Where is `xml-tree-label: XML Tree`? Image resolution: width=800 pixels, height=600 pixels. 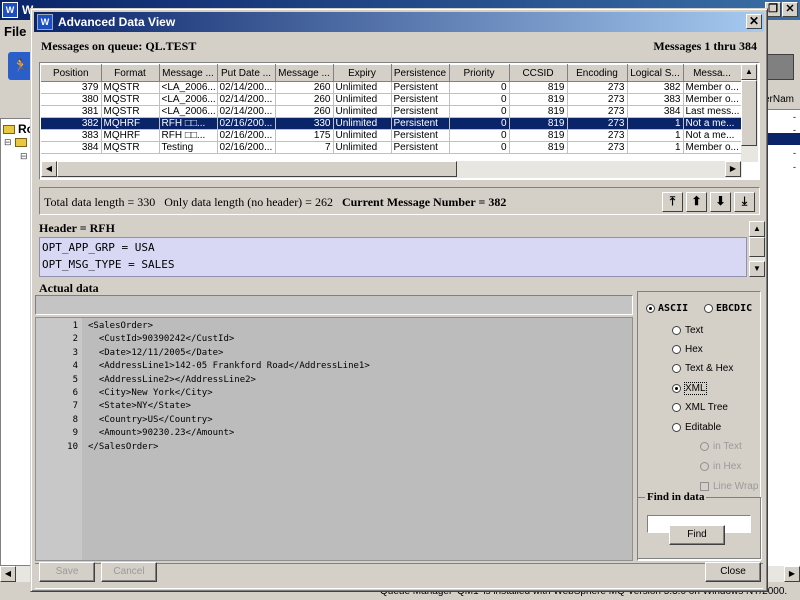 xml-tree-label: XML Tree is located at coordinates (706, 407).